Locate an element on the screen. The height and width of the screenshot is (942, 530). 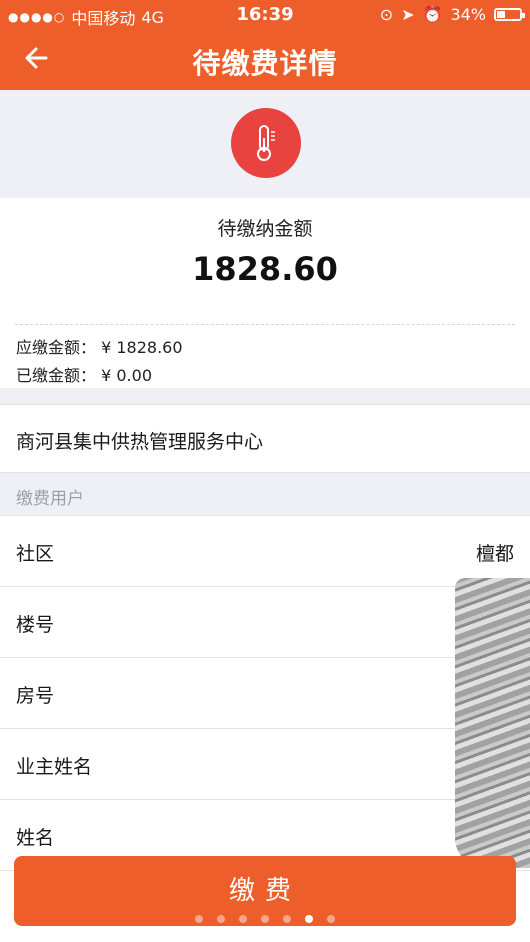
location-icon: ➤ is located at coordinates (408, 14).